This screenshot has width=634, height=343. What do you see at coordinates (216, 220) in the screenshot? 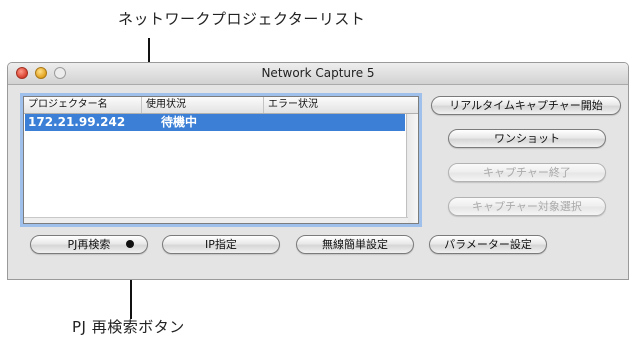
I see `list-horizontal-scrollbar` at bounding box center [216, 220].